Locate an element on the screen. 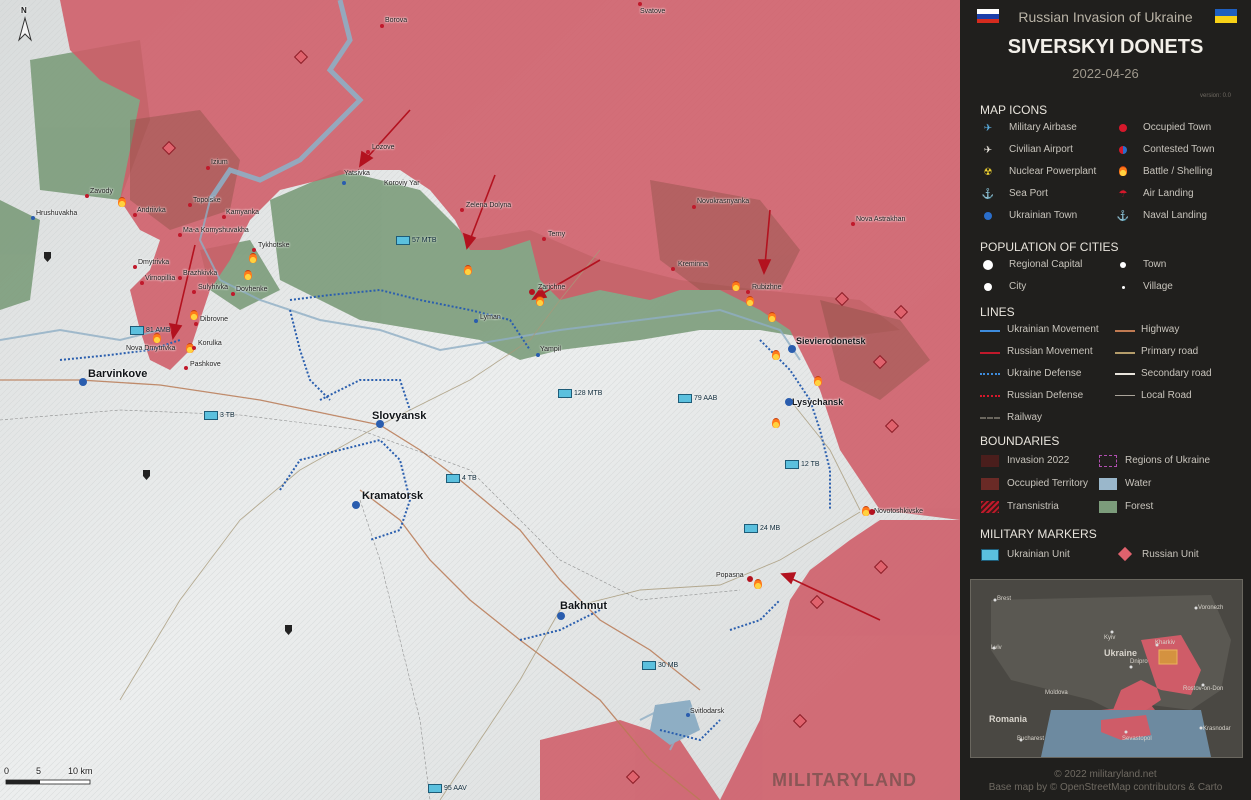 This screenshot has height=800, width=1251. occupied-territory-swatch is located at coordinates (990, 484).